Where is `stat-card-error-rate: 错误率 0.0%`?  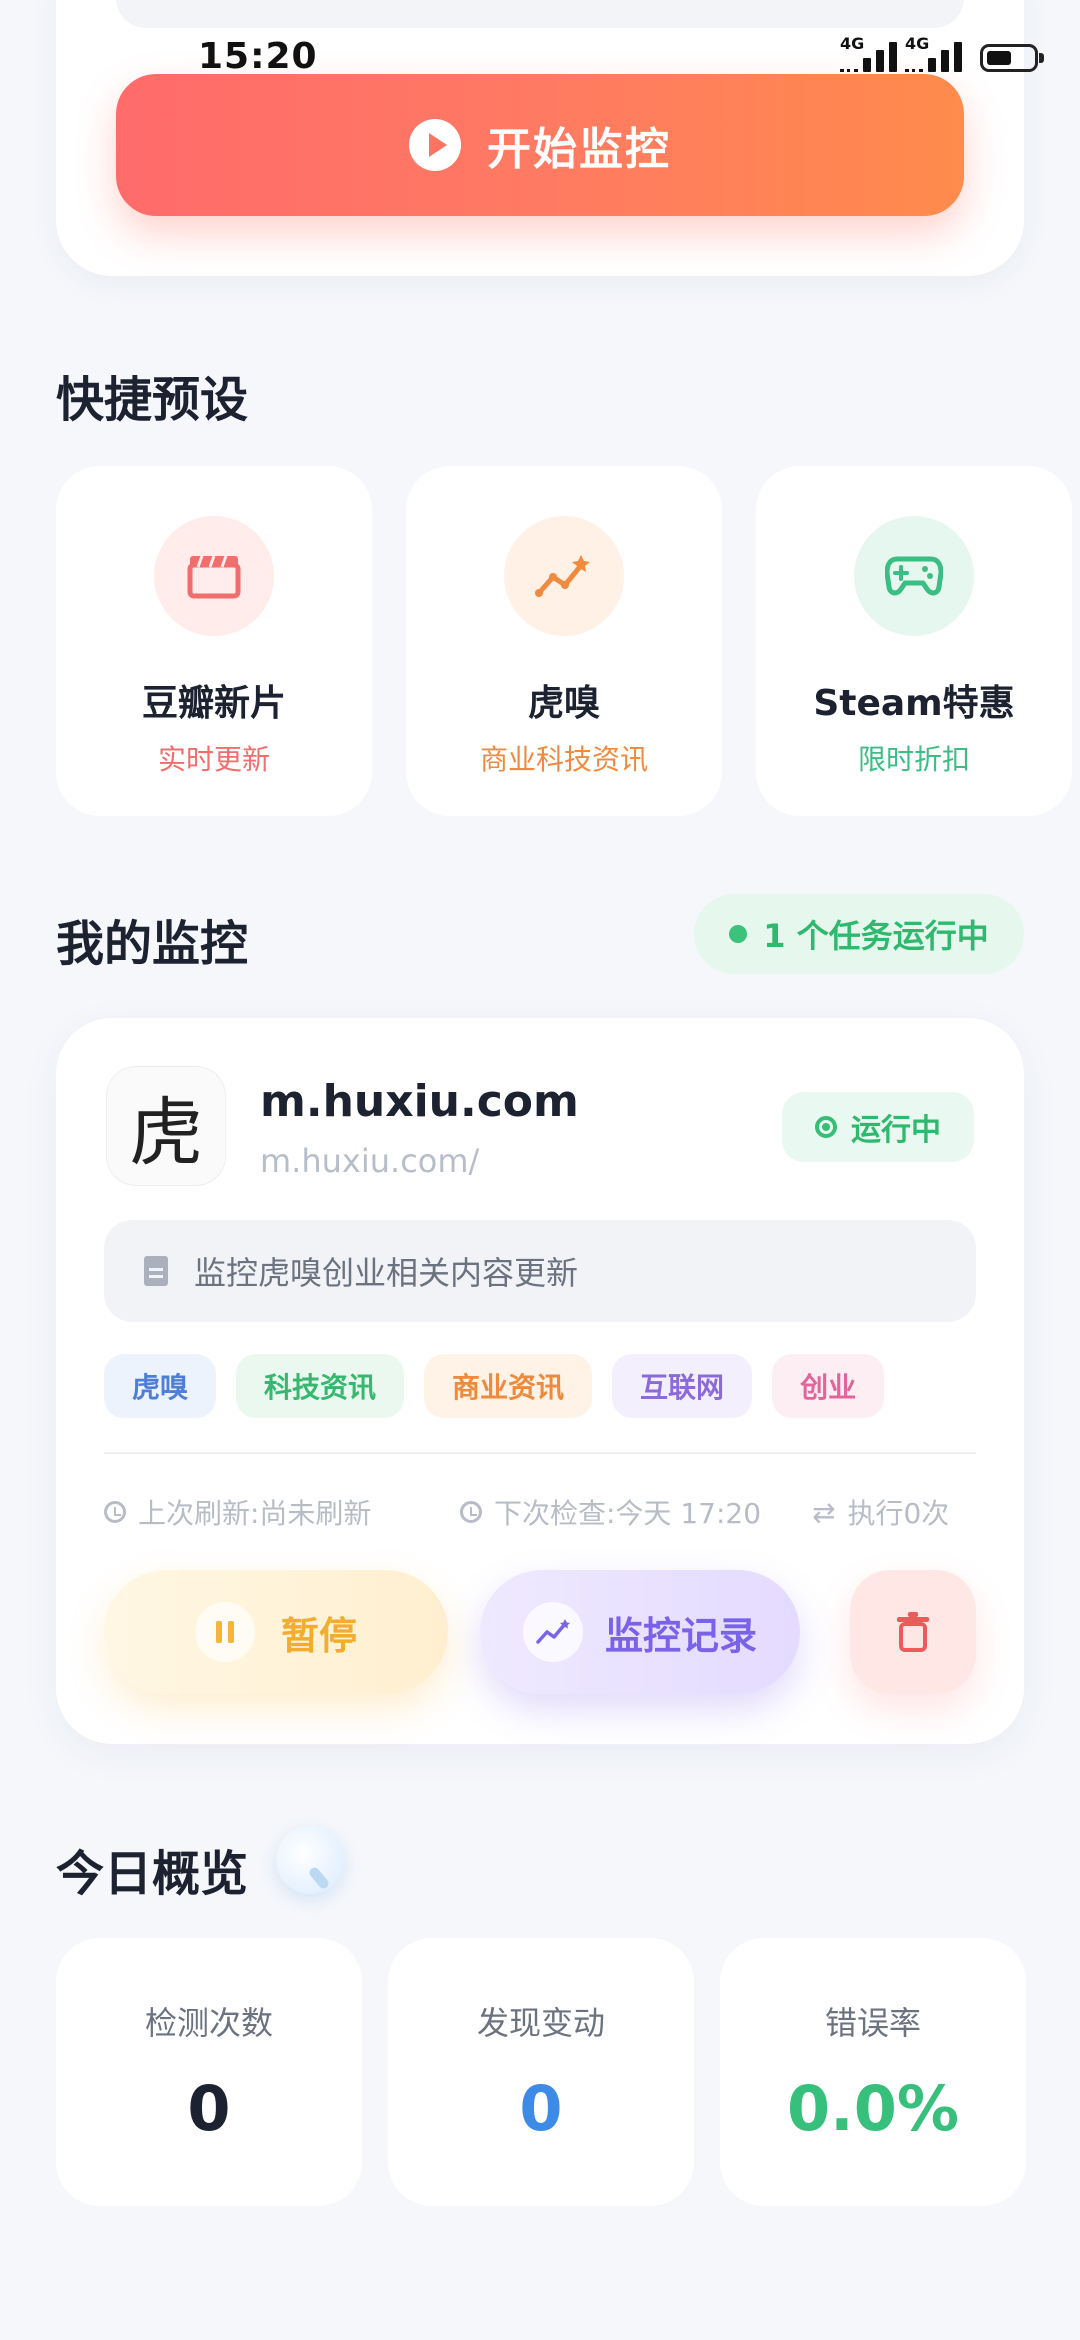
stat-card-error-rate: 错误率 0.0% is located at coordinates (873, 2072).